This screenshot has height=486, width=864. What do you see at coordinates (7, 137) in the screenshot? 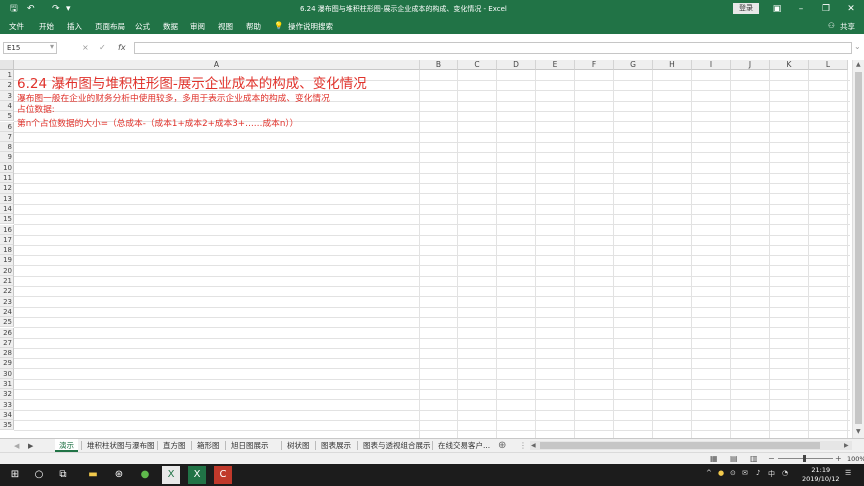
I see `row-header-7: 7` at bounding box center [7, 137].